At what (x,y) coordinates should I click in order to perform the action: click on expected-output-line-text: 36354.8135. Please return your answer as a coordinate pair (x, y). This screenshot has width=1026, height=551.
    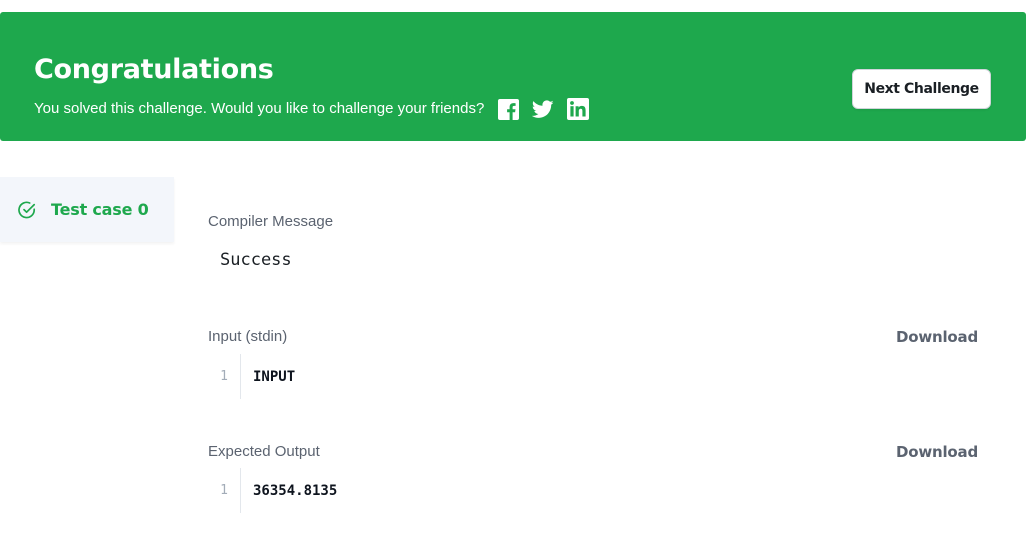
    Looking at the image, I should click on (295, 490).